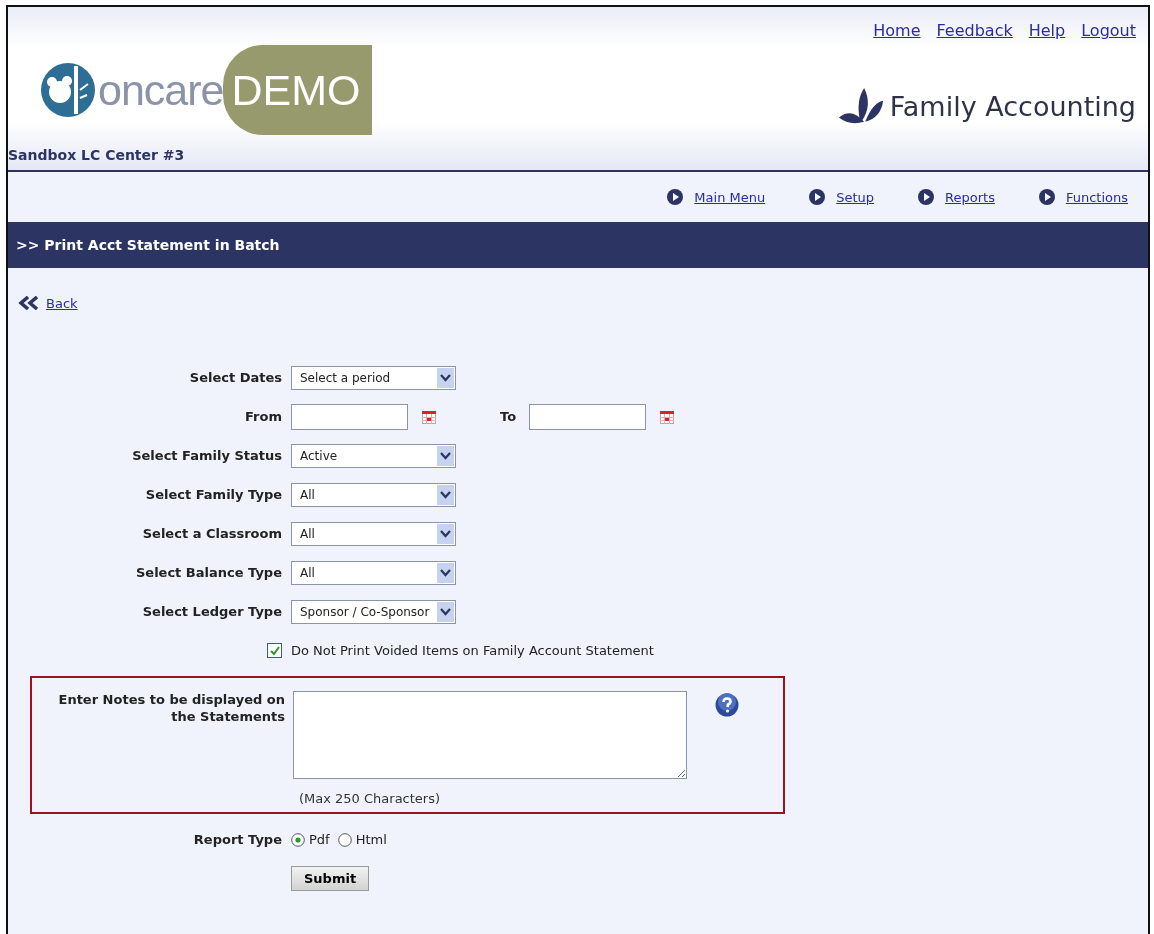 The image size is (1154, 934). I want to click on field-label: Select Family Type, so click(213, 494).